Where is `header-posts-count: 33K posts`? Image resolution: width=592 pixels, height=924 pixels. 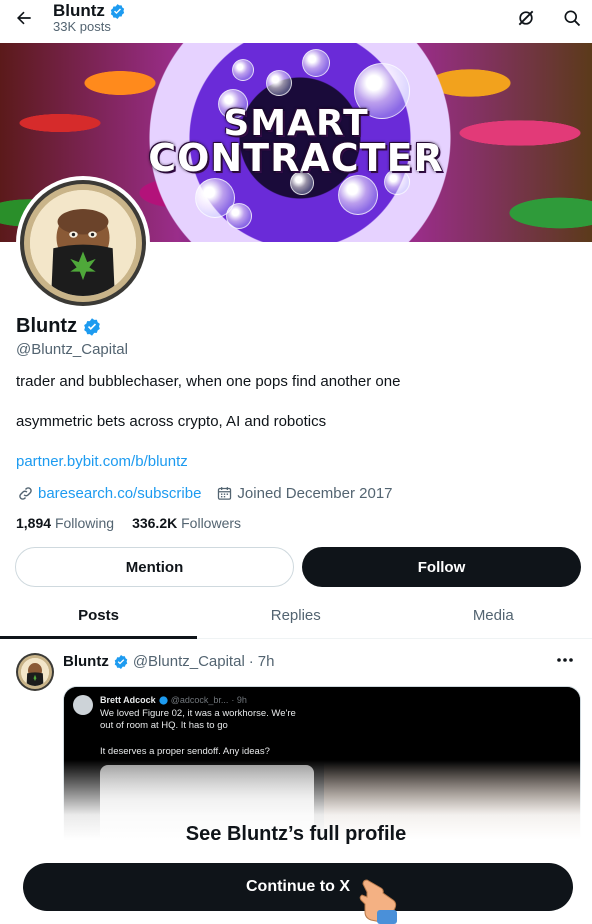
header-posts-count: 33K posts is located at coordinates (82, 26).